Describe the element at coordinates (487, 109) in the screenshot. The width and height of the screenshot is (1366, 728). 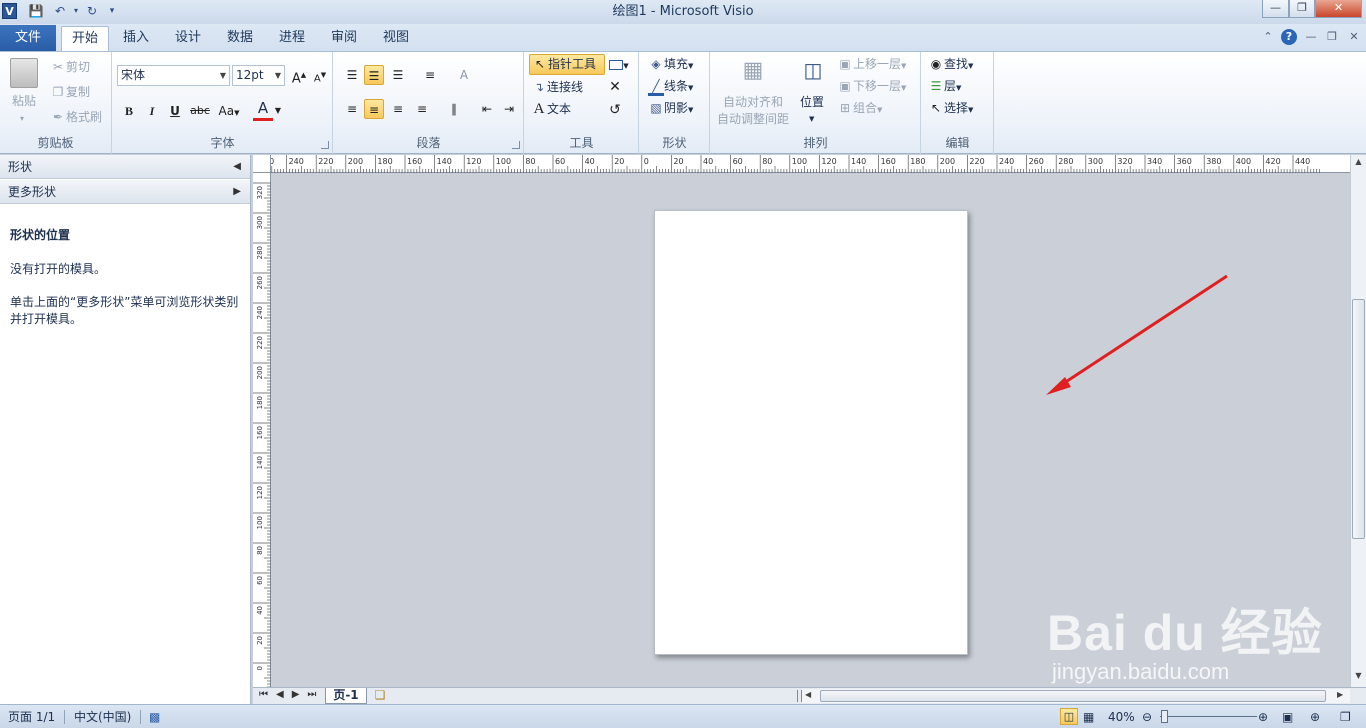
I see `decrease-indent-icon: ⇤` at that location.